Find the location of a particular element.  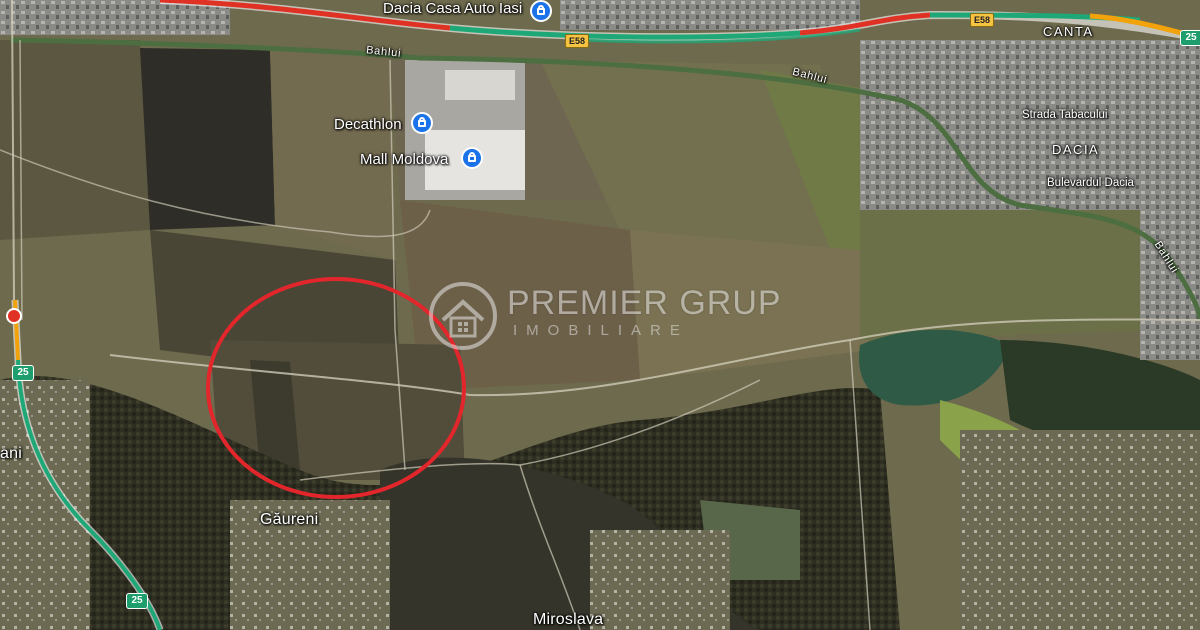

place-label-partial: ani is located at coordinates (11, 453).